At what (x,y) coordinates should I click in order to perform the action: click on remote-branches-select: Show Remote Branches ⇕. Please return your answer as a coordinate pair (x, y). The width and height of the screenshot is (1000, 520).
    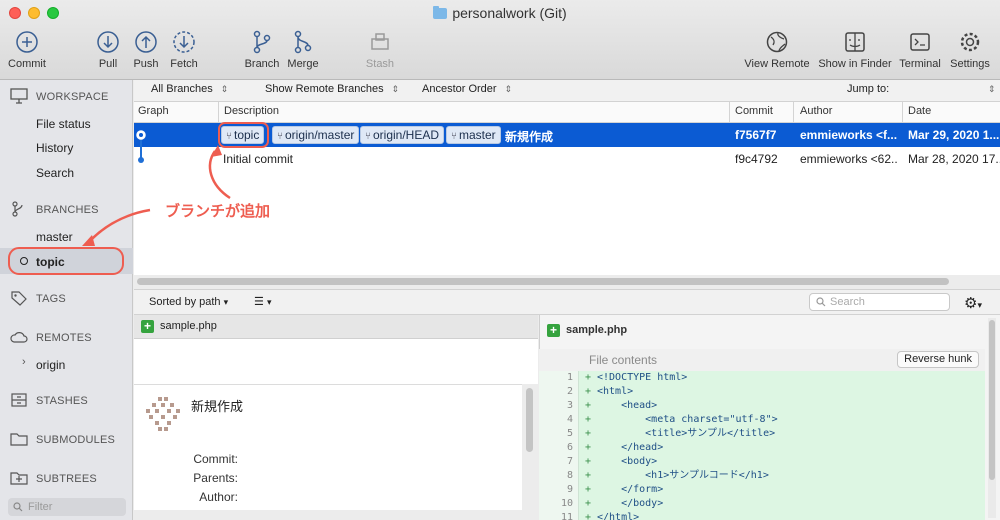
    Looking at the image, I should click on (332, 89).